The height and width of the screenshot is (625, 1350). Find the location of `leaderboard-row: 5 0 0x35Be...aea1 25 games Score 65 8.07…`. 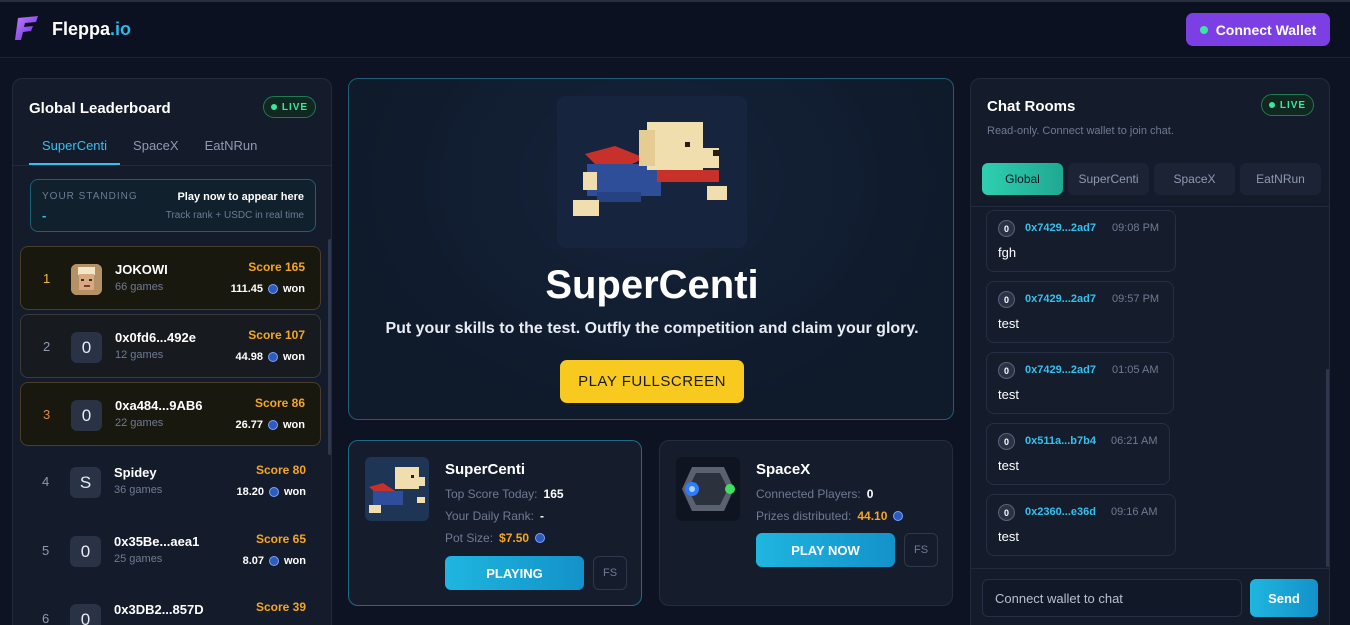

leaderboard-row: 5 0 0x35Be...aea1 25 games Score 65 8.07… is located at coordinates (170, 551).